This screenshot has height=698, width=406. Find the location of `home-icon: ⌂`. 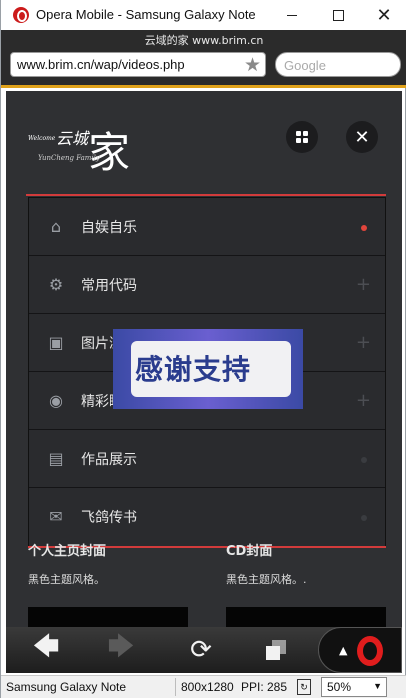

home-icon: ⌂ is located at coordinates (56, 226).